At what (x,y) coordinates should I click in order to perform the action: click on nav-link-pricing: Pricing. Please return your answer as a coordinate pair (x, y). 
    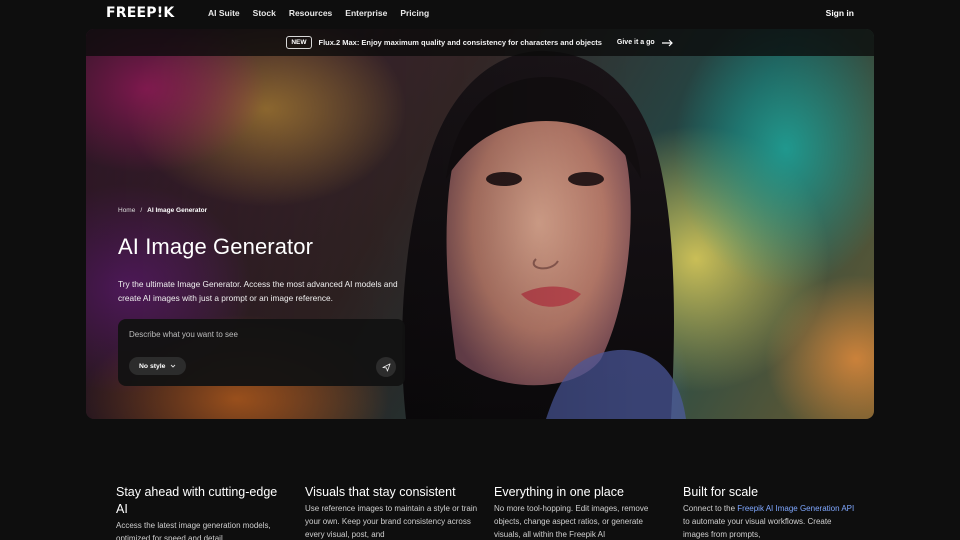
    Looking at the image, I should click on (414, 13).